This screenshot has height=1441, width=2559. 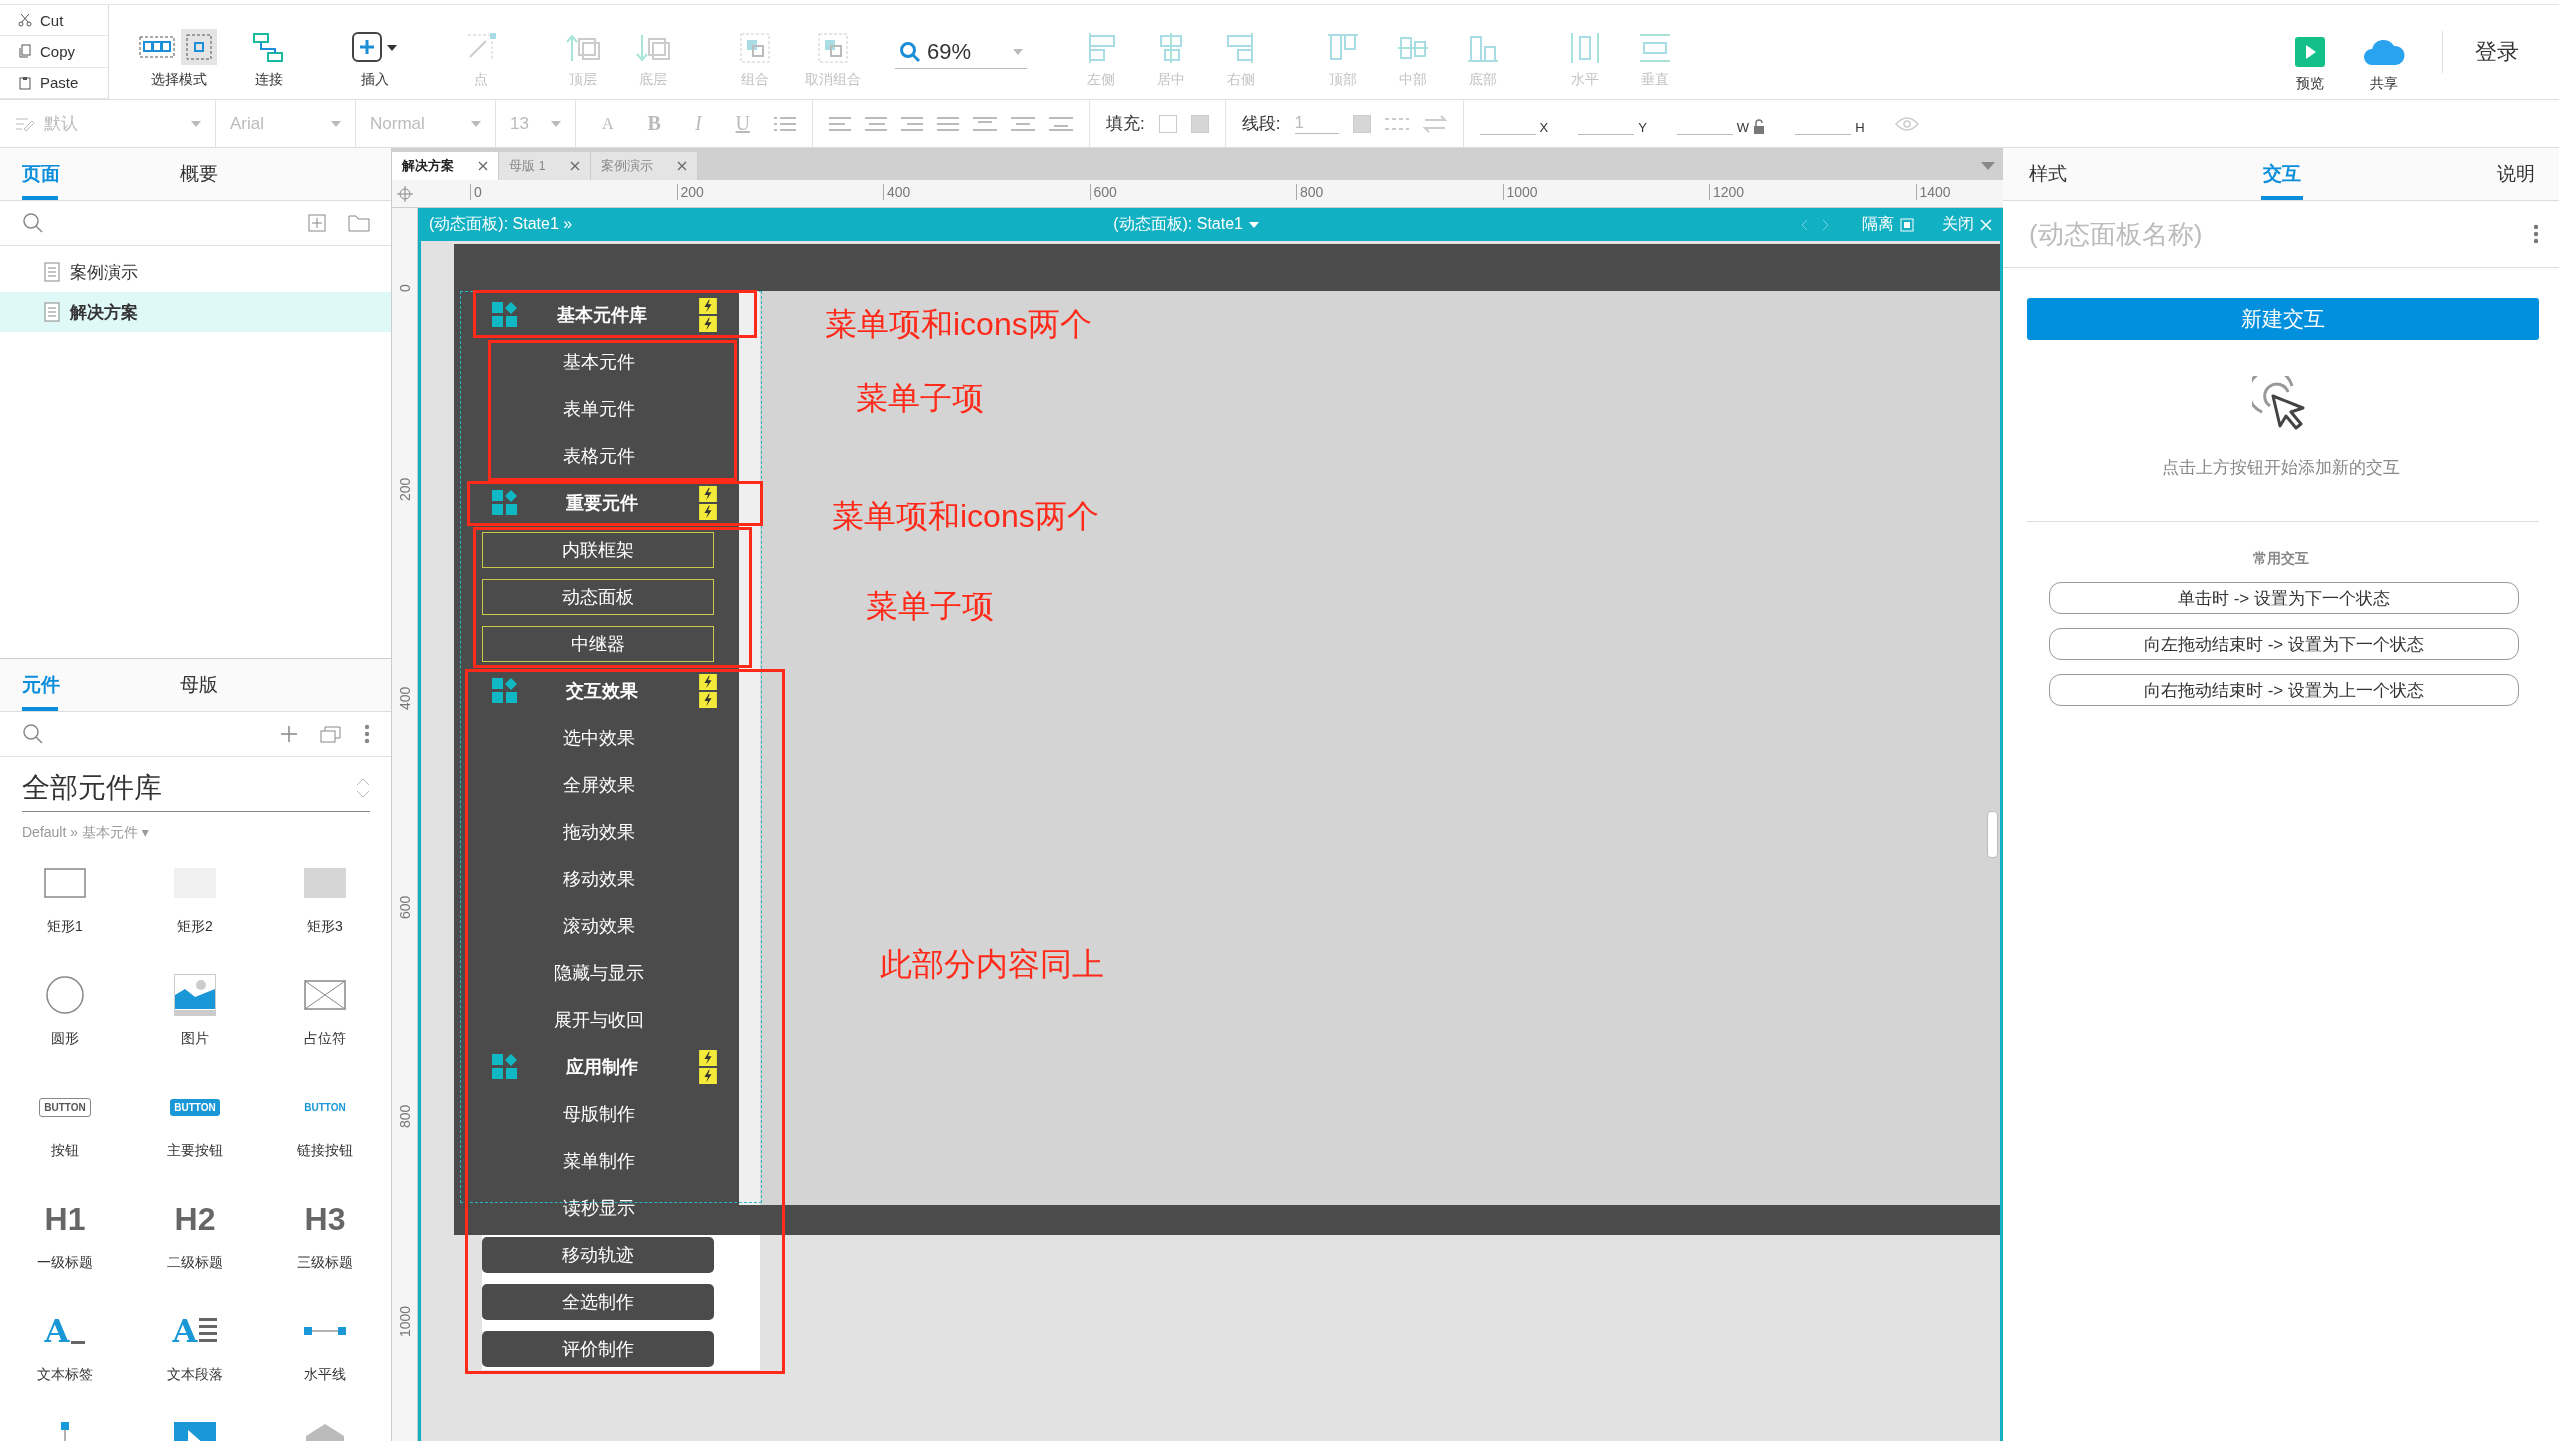 What do you see at coordinates (930, 606) in the screenshot?
I see `annotation-text: 菜单子项` at bounding box center [930, 606].